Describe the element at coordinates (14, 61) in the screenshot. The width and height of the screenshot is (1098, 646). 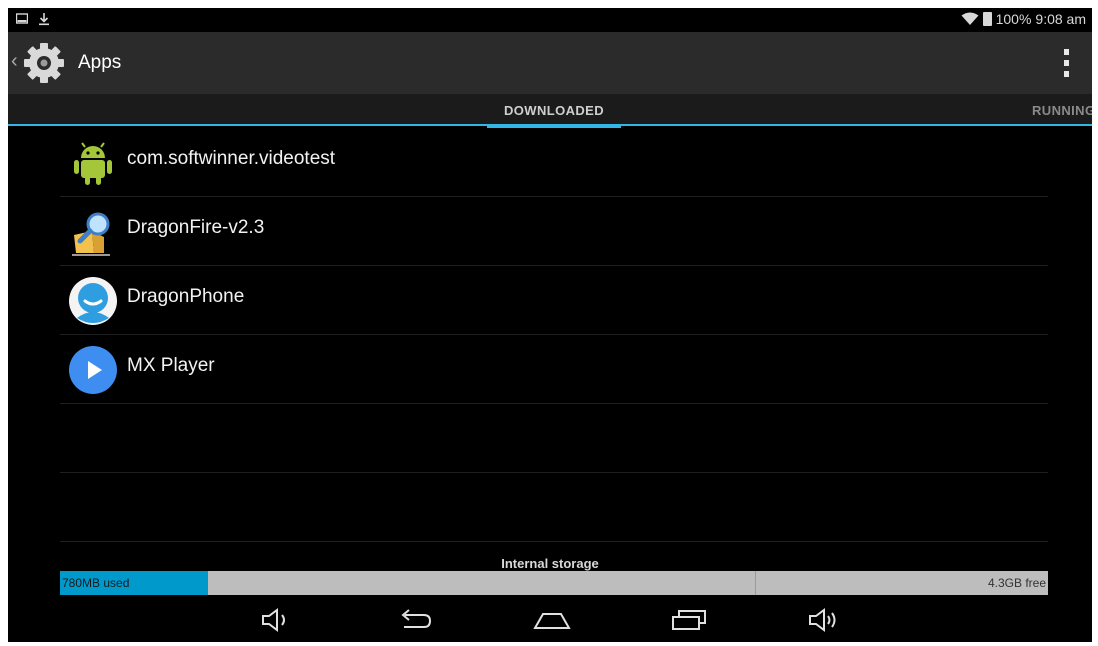
I see `up-caret-icon: ‹` at that location.